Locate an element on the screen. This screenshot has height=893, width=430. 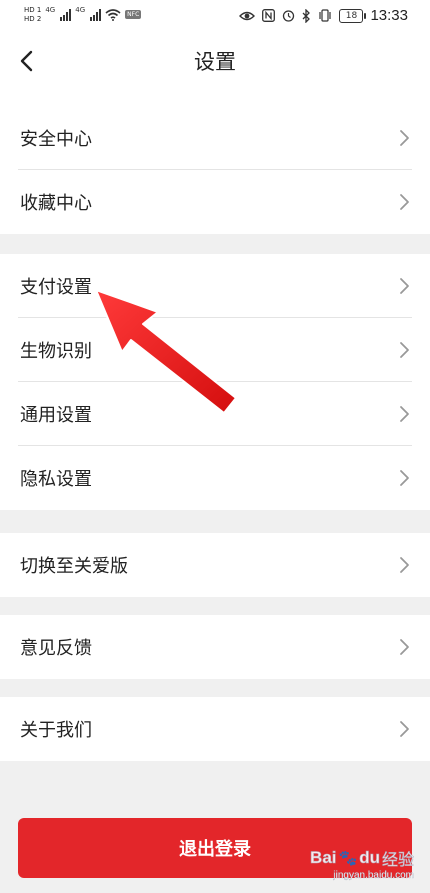
settings-item-switch-care-mode: 切换至关爱版 is located at coordinates (215, 565).